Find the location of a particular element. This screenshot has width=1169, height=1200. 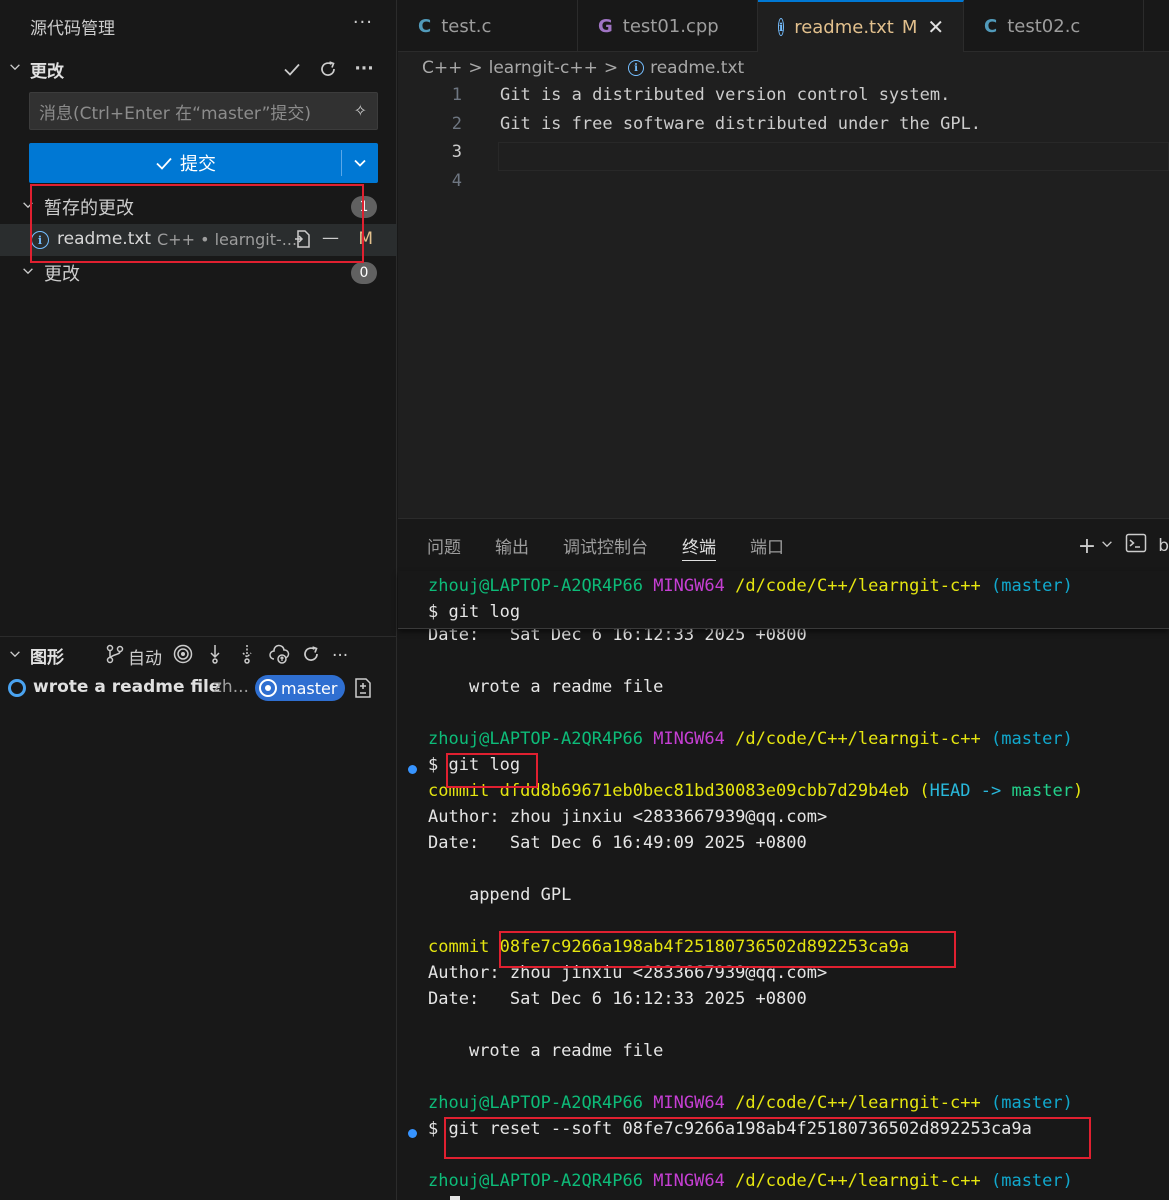

cloud-push-icon is located at coordinates (279, 656).